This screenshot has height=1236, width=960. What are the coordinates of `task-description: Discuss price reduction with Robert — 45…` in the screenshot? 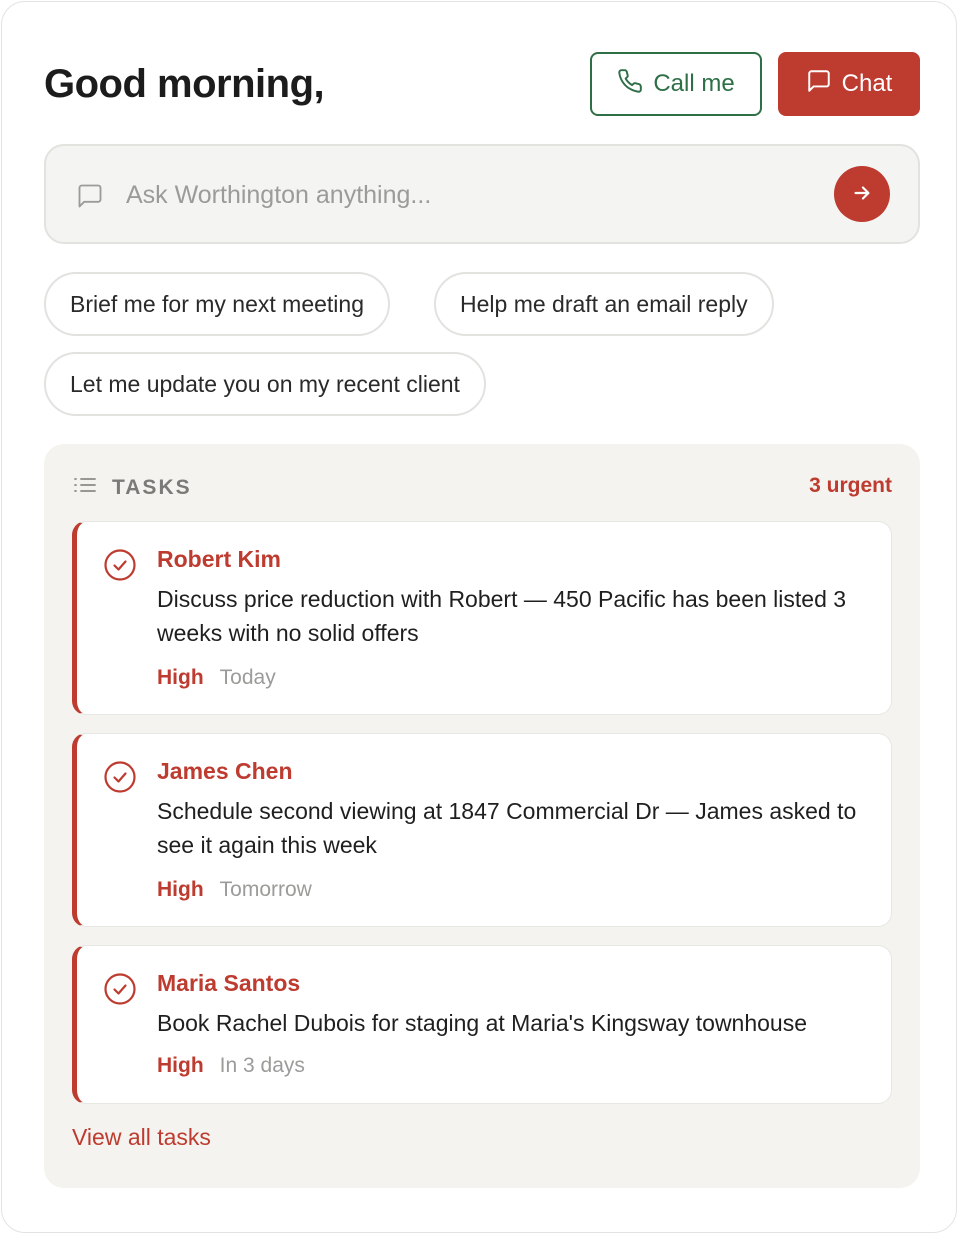 It's located at (502, 616).